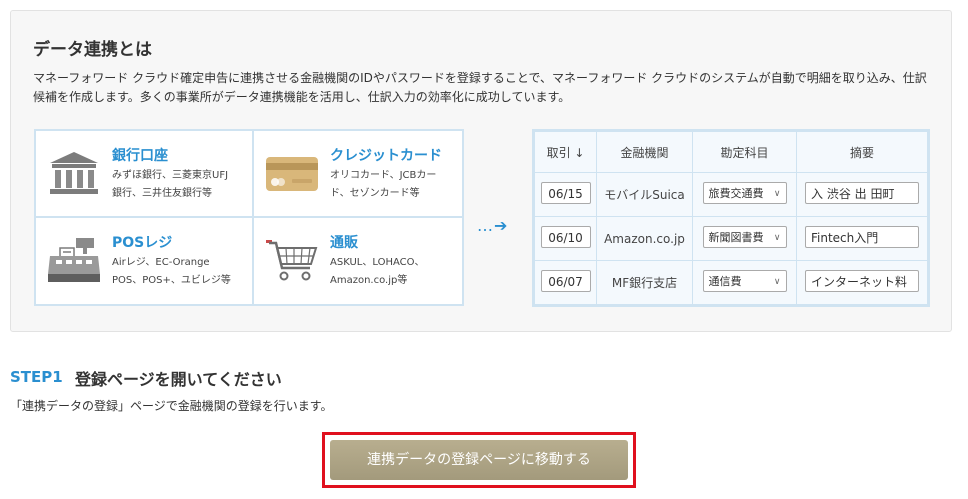 Image resolution: width=968 pixels, height=499 pixels. Describe the element at coordinates (386, 156) in the screenshot. I see `service-title: クレジットカード` at that location.